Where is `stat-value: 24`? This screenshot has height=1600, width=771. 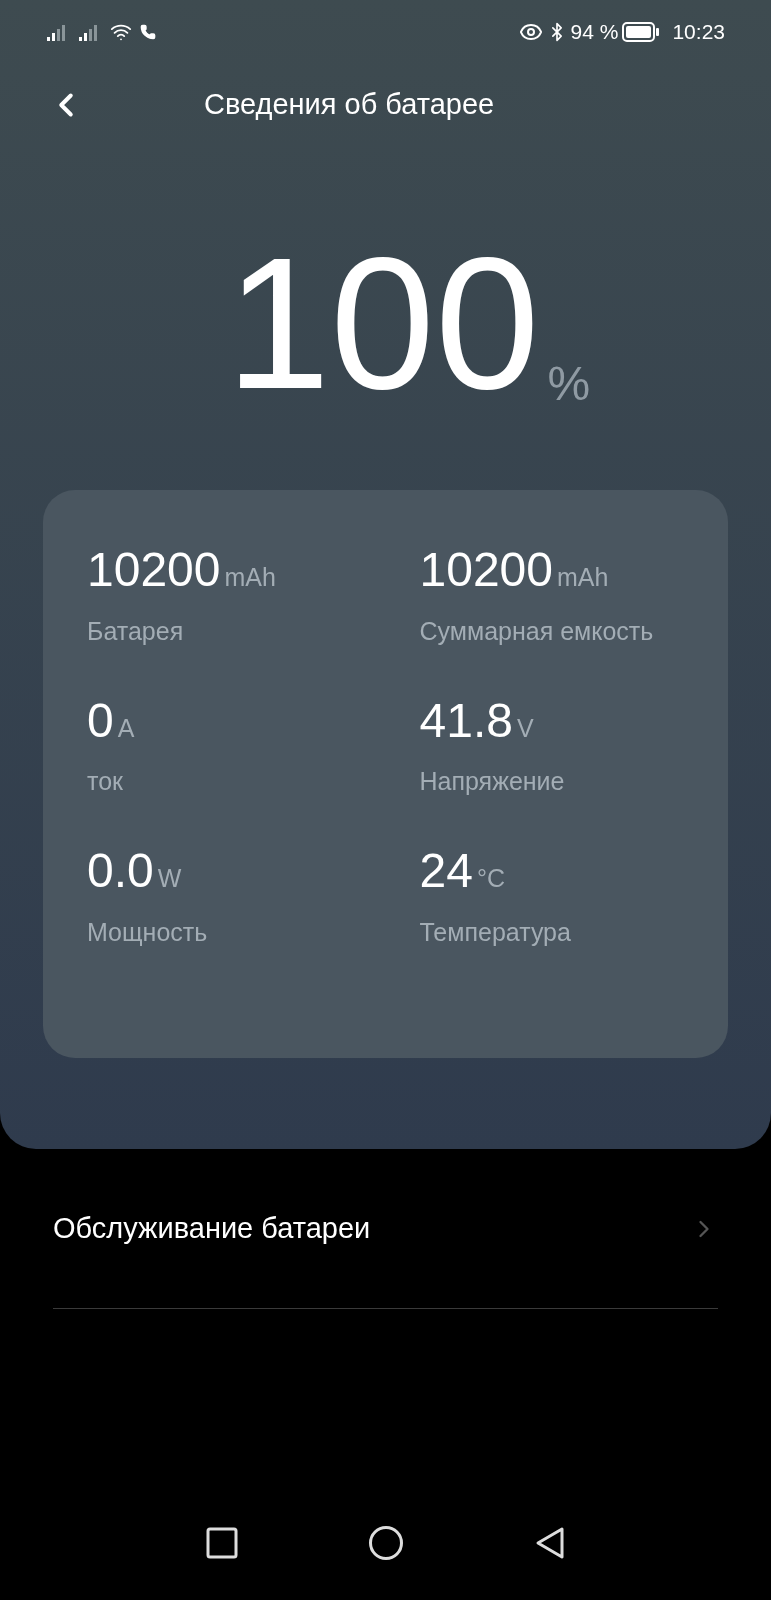
stat-value: 24 is located at coordinates (446, 871).